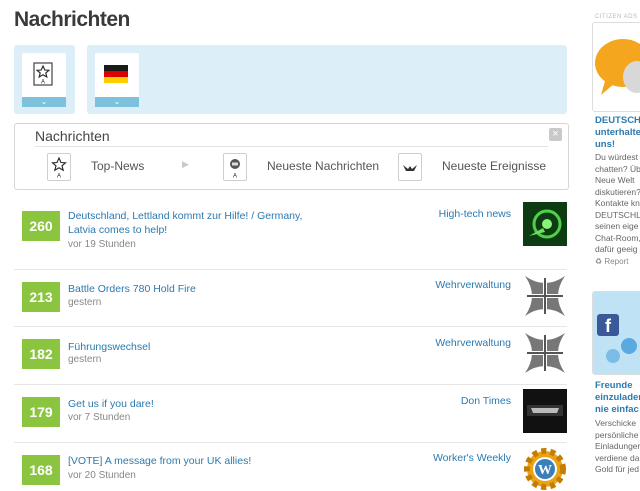  I want to click on latest-events-icon, so click(410, 167).